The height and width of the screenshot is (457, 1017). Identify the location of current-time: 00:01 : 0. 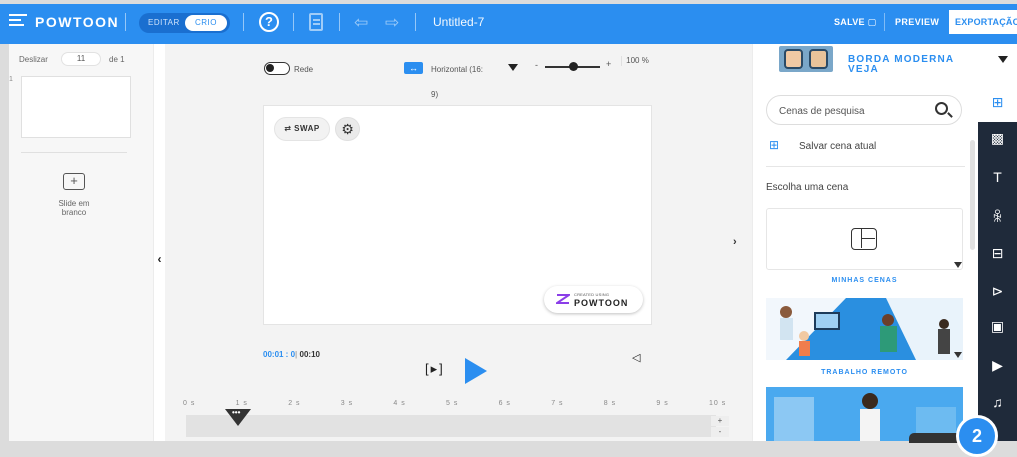
(279, 354).